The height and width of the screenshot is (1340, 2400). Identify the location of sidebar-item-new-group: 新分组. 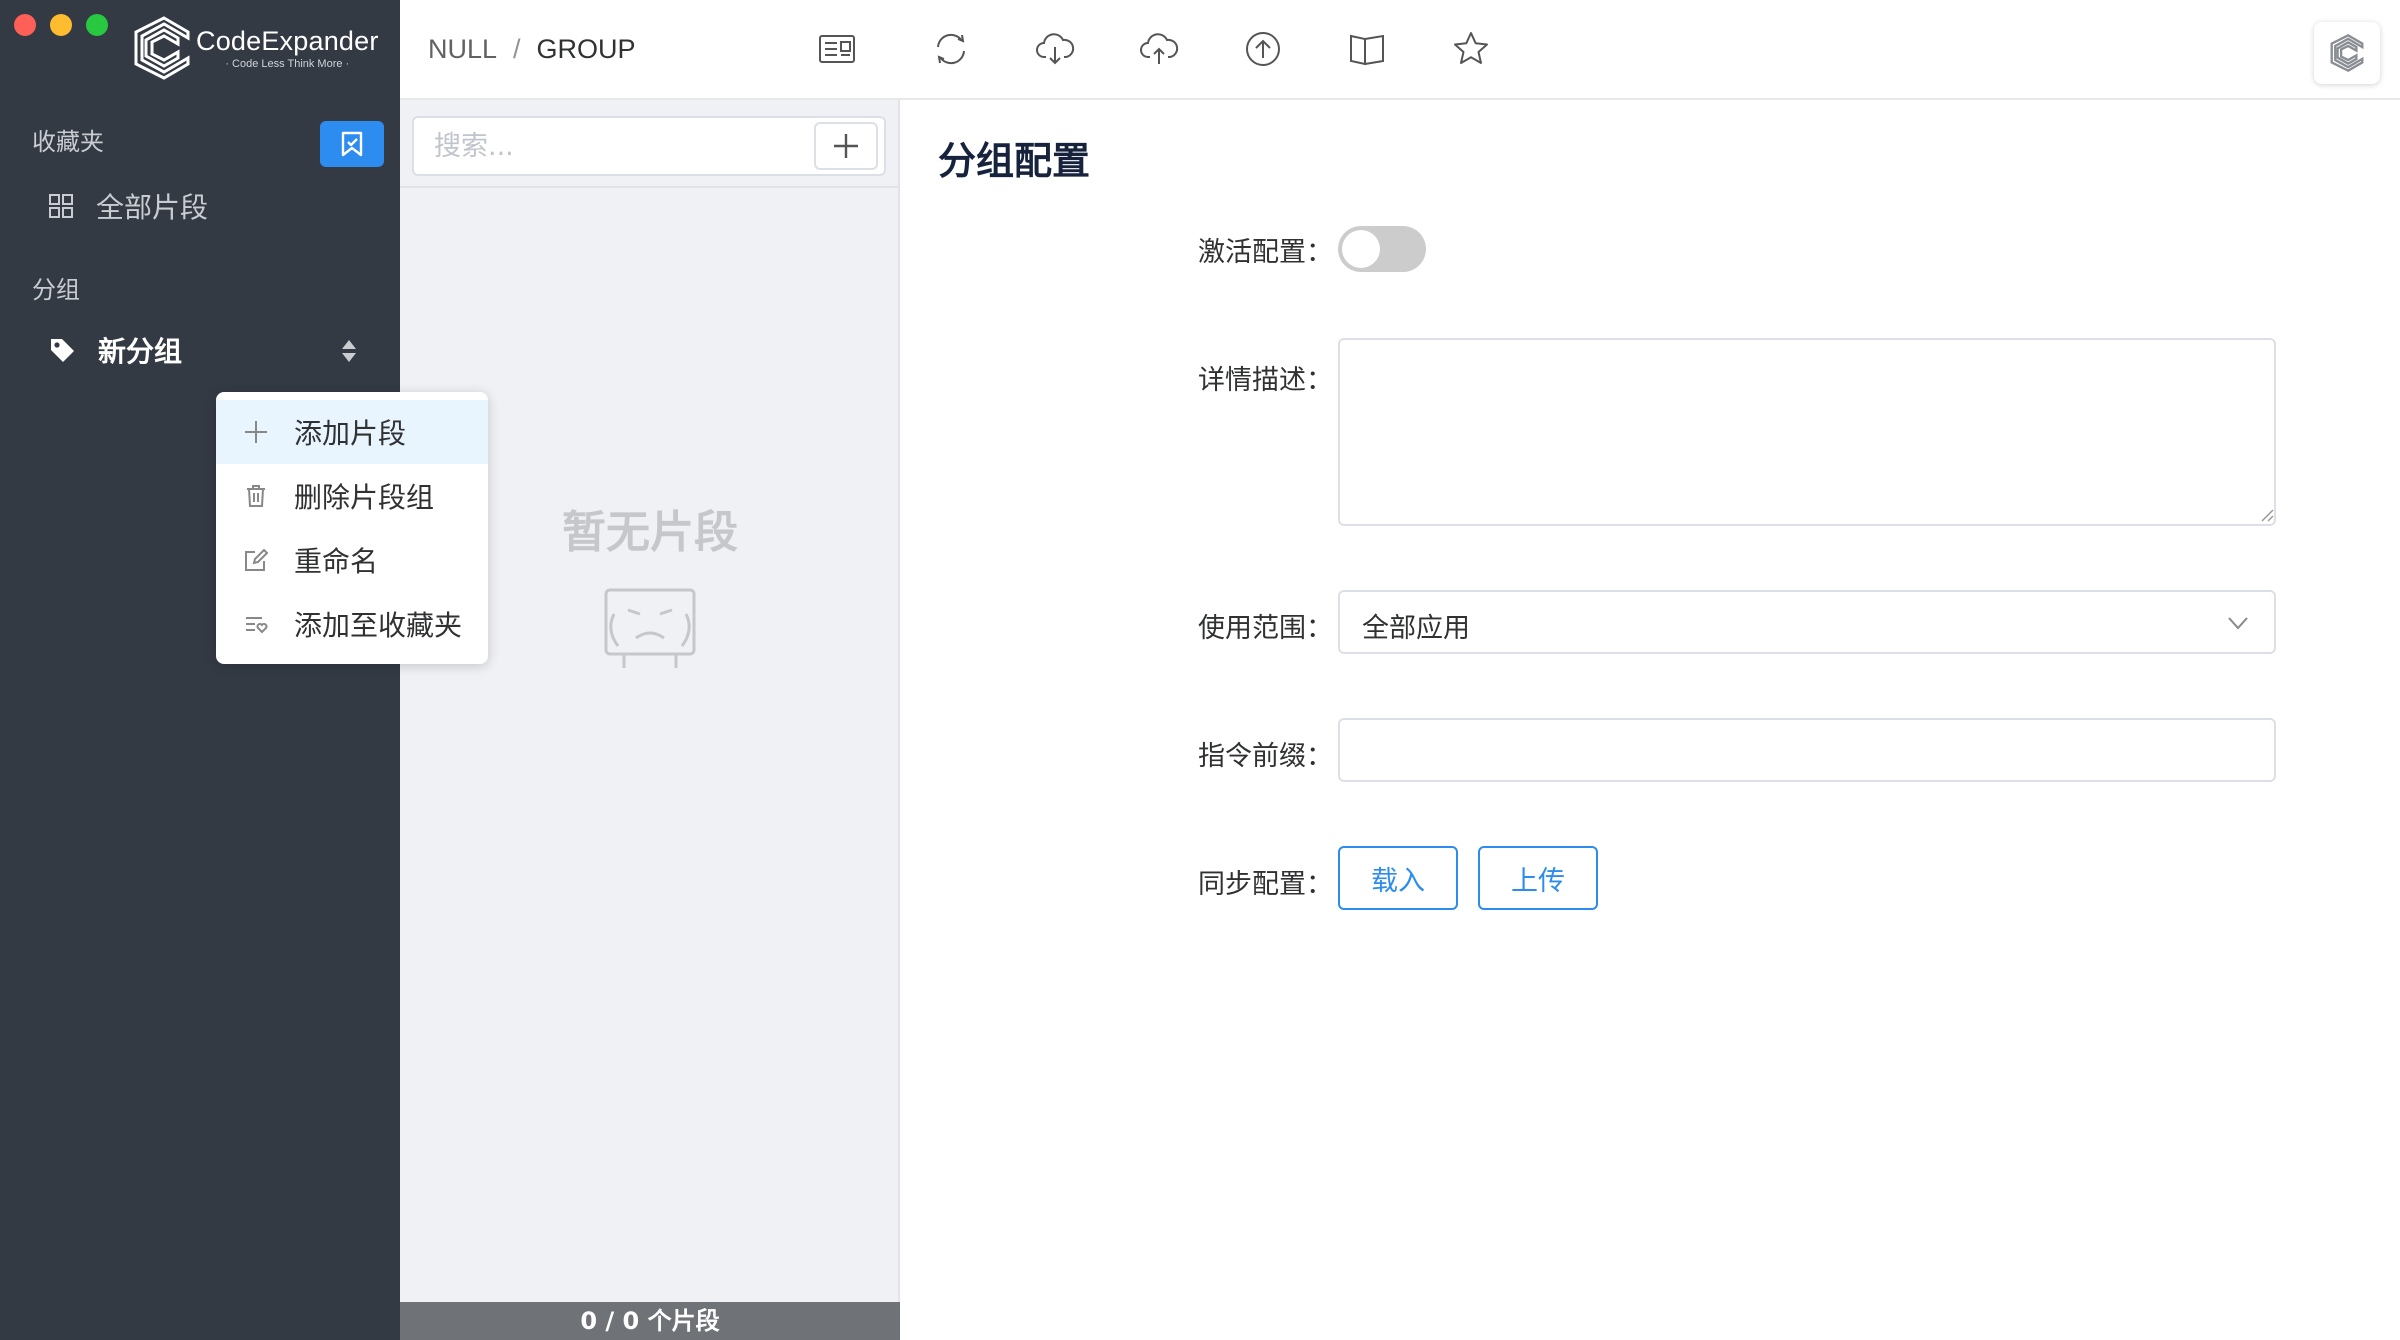
(115, 350).